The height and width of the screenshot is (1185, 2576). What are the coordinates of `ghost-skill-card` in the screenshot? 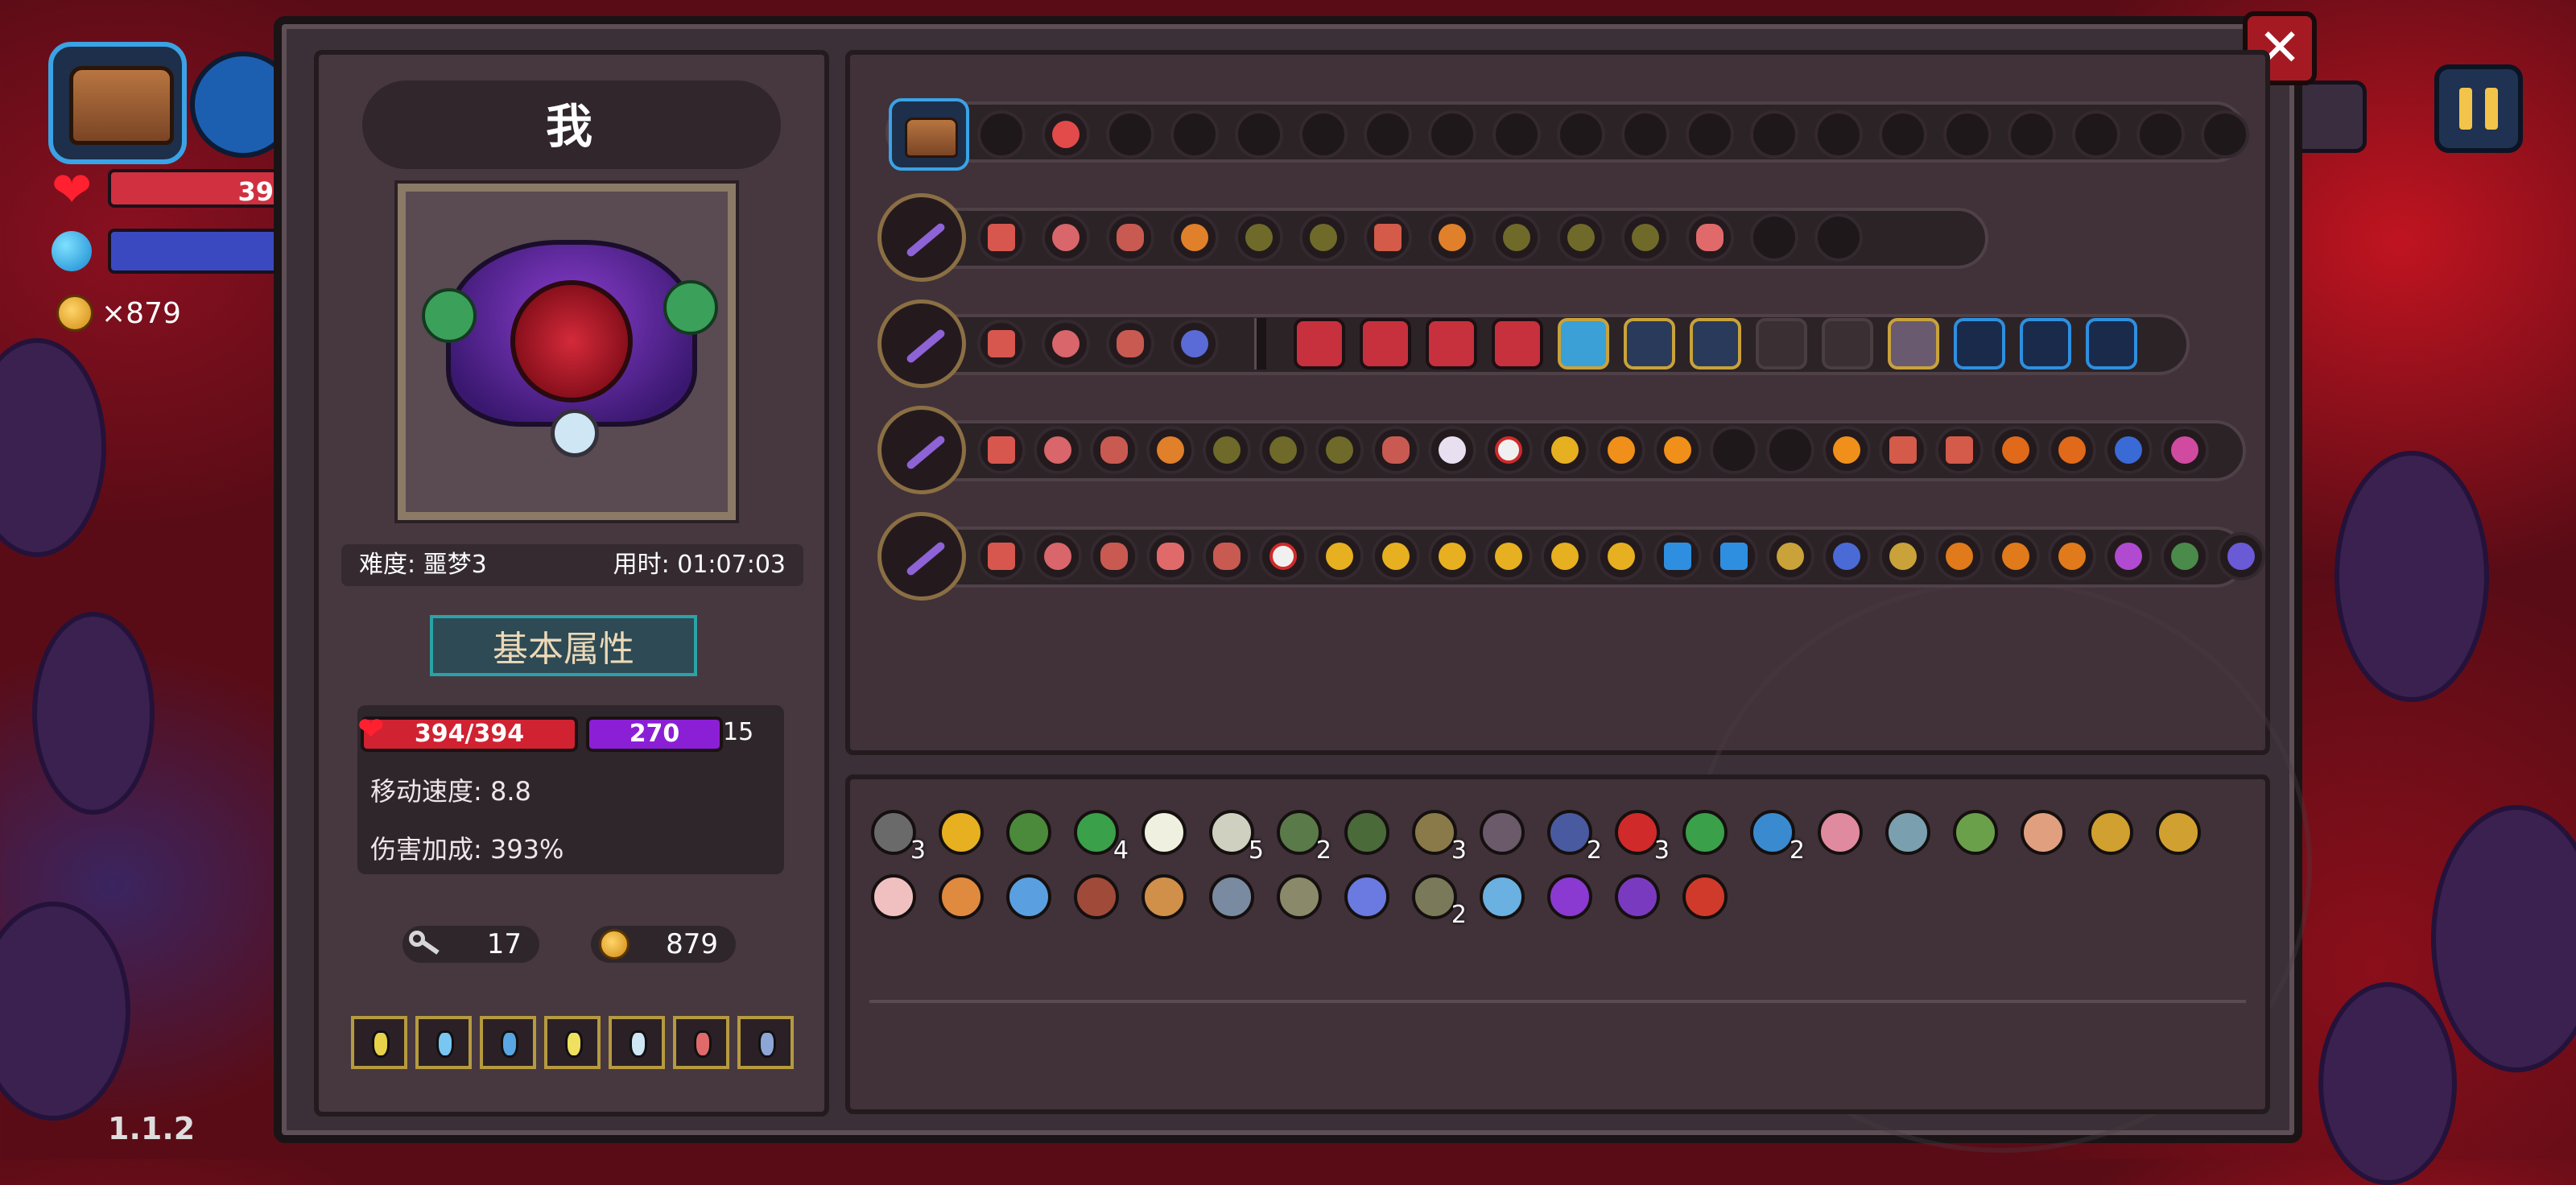 It's located at (1583, 344).